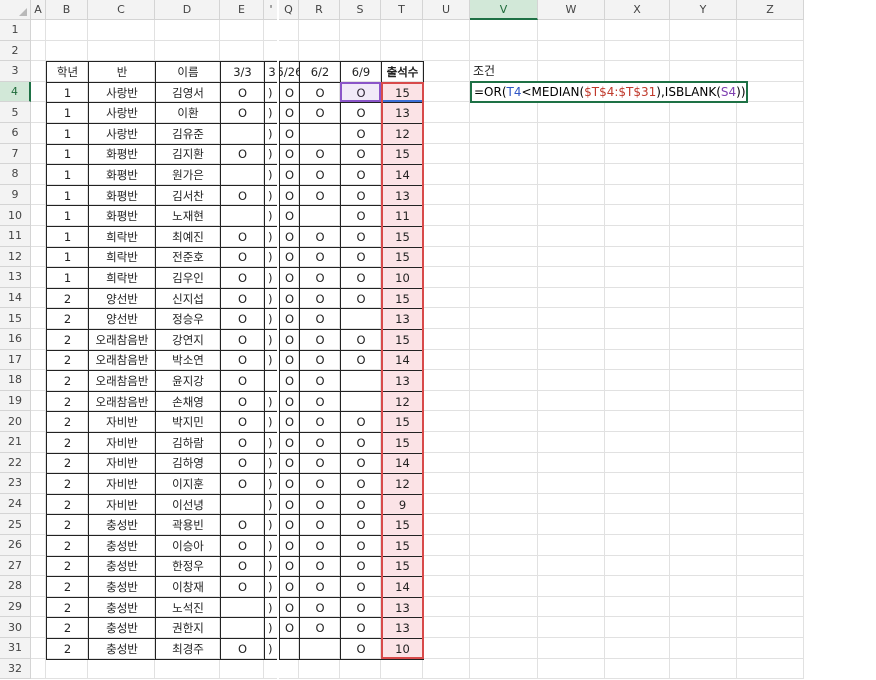  I want to click on column-header-A: A, so click(38, 10).